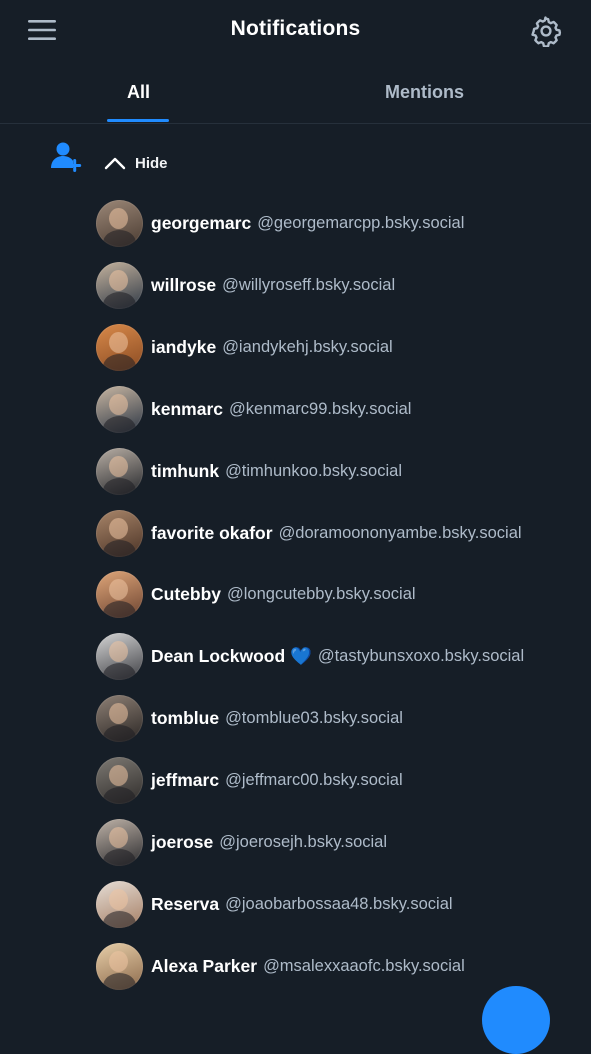  I want to click on notification-tabs: All Mentions, so click(295, 93).